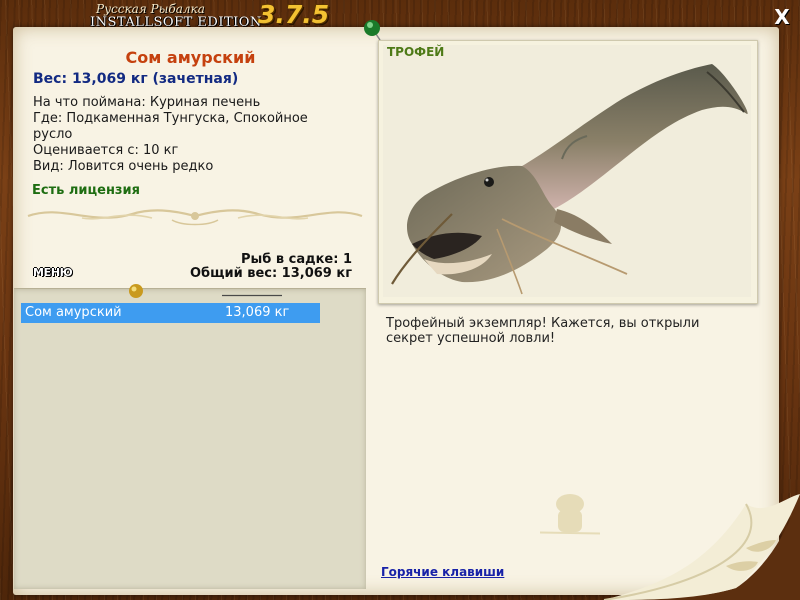 Image resolution: width=800 pixels, height=600 pixels. Describe the element at coordinates (170, 313) in the screenshot. I see `catch-list-item: Сом амурский 13,069 кг` at that location.